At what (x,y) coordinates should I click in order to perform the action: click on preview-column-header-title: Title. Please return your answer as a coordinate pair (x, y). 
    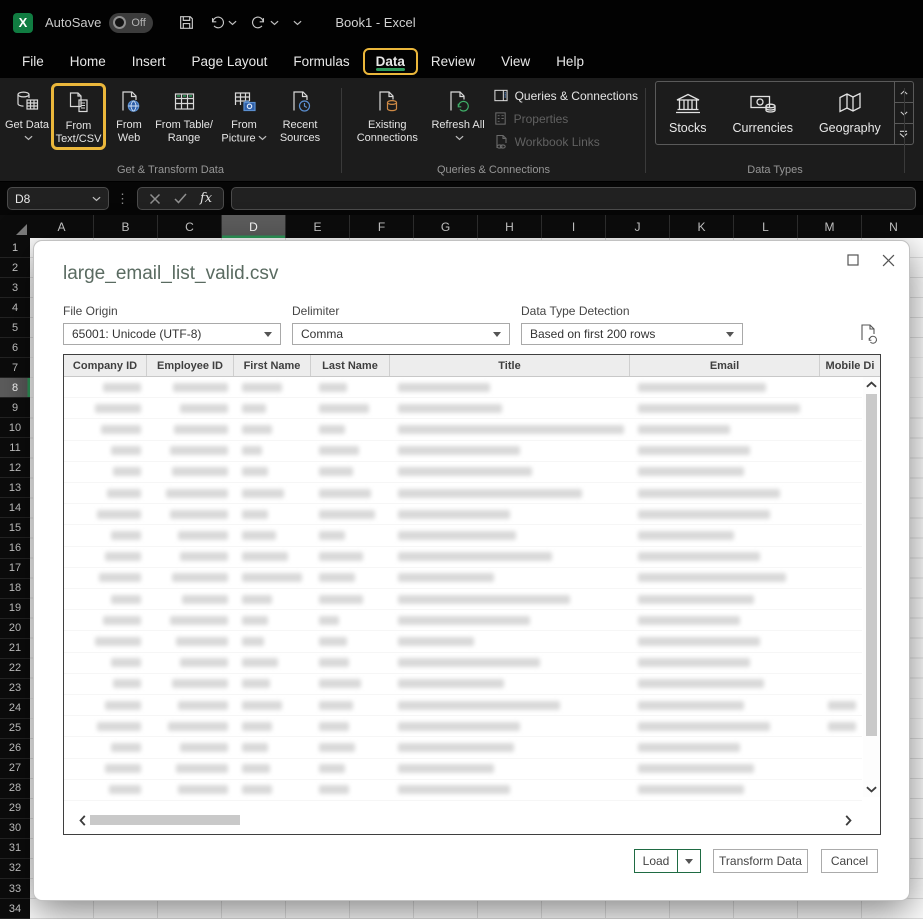
    Looking at the image, I should click on (510, 365).